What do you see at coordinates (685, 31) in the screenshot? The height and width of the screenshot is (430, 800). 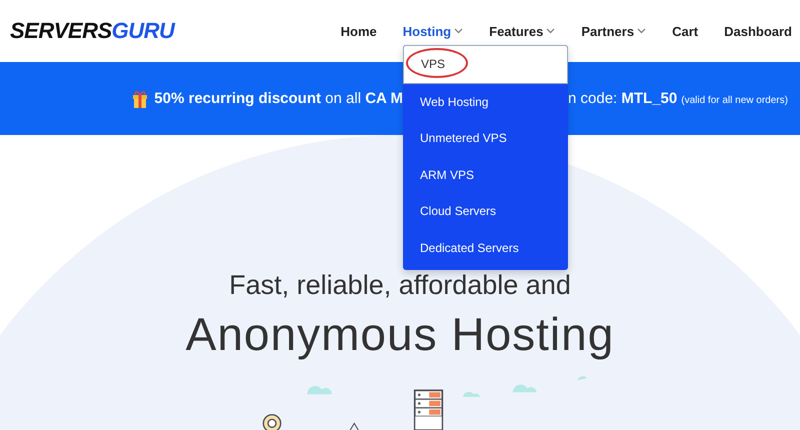 I see `nav-link: Cart` at bounding box center [685, 31].